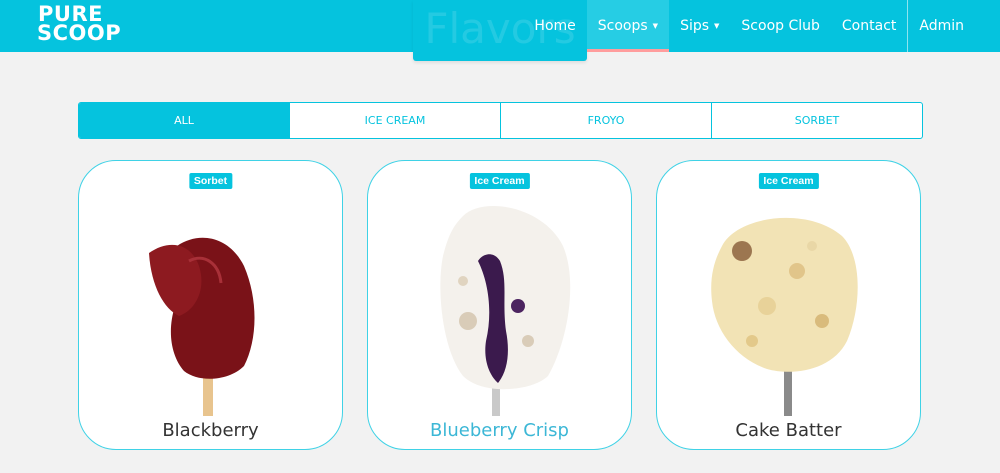  What do you see at coordinates (202, 326) in the screenshot?
I see `blackberry-popsicle-image` at bounding box center [202, 326].